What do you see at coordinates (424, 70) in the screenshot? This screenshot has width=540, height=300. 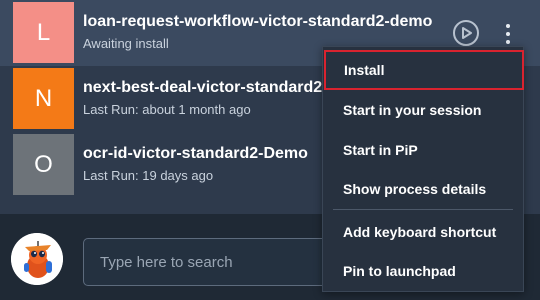 I see `menu-item-install: Install` at bounding box center [424, 70].